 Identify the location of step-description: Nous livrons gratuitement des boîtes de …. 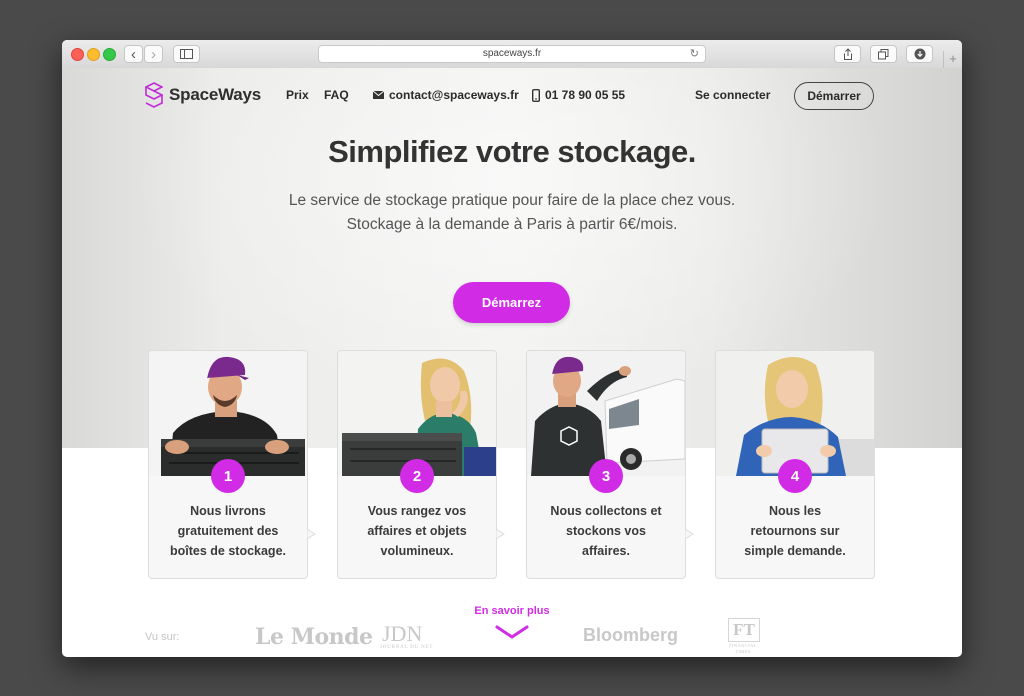
(228, 531).